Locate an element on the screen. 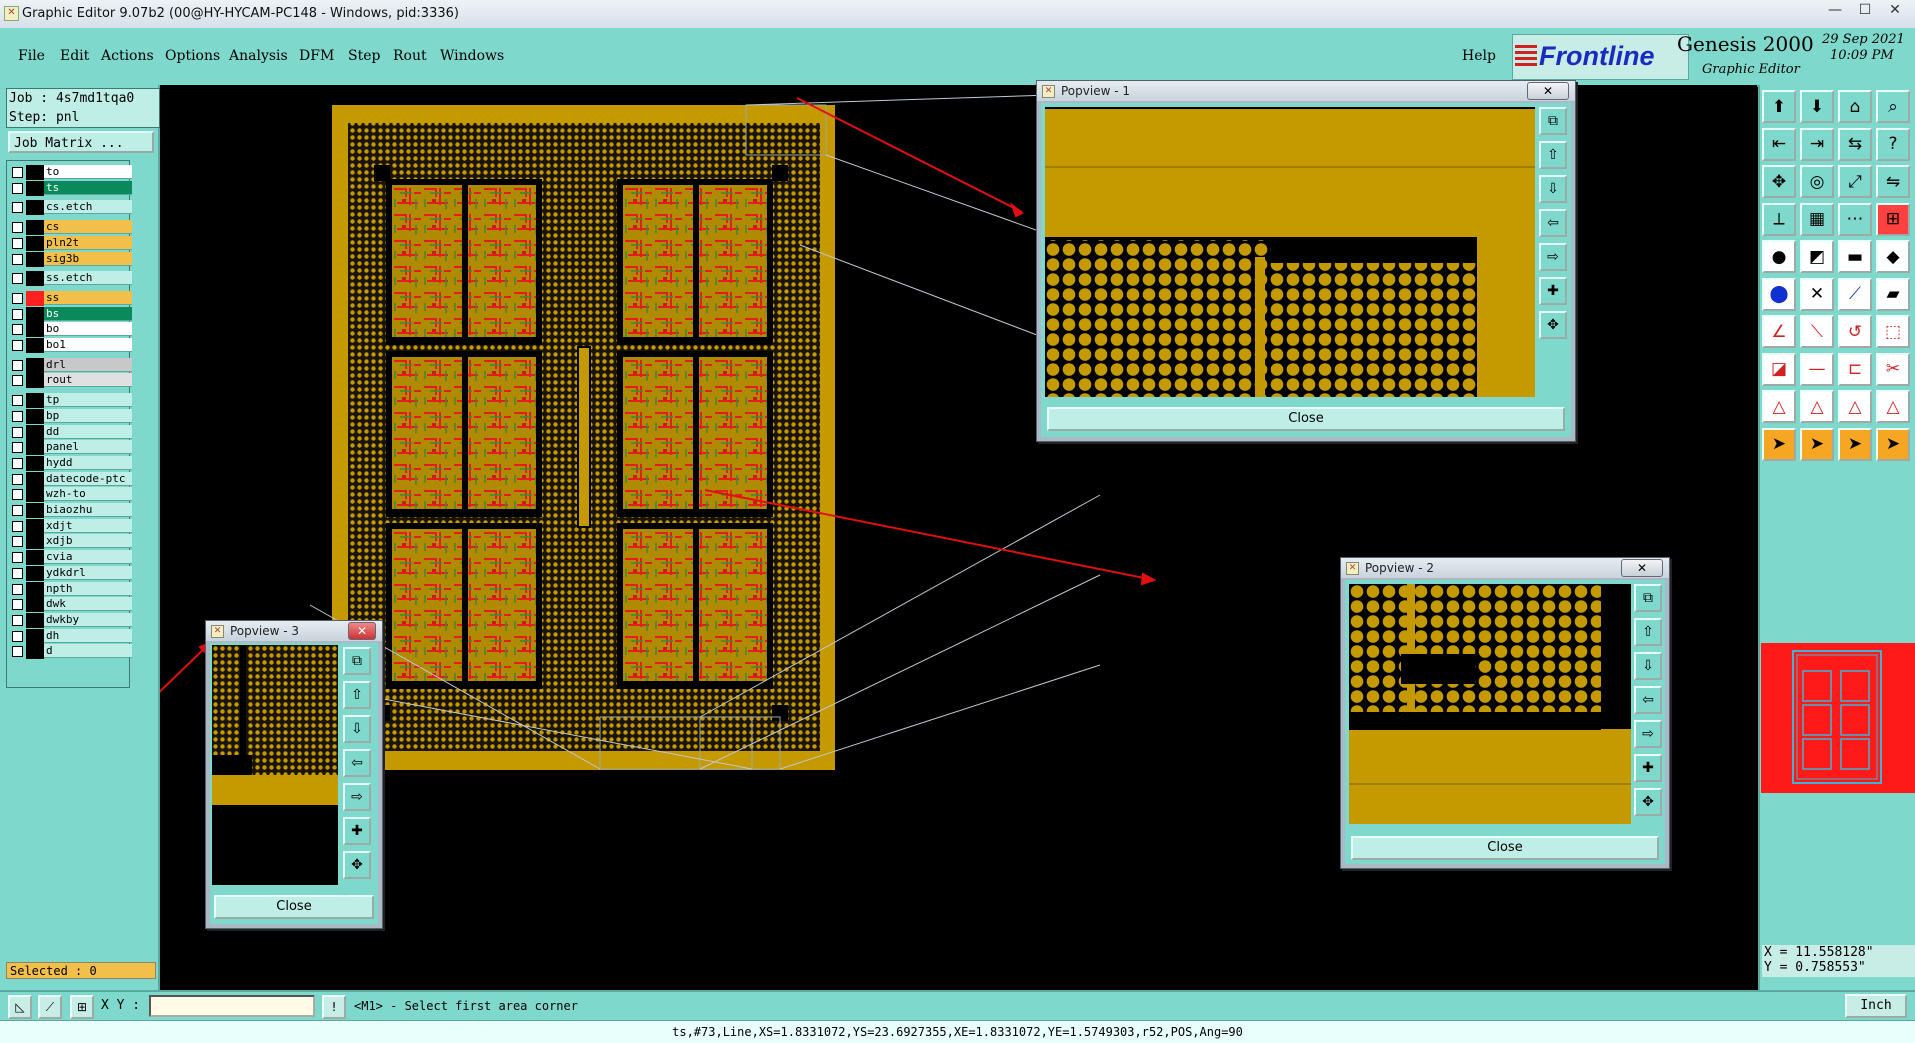 The width and height of the screenshot is (1915, 1043). layer-row-hydd: hydd is located at coordinates (69, 463).